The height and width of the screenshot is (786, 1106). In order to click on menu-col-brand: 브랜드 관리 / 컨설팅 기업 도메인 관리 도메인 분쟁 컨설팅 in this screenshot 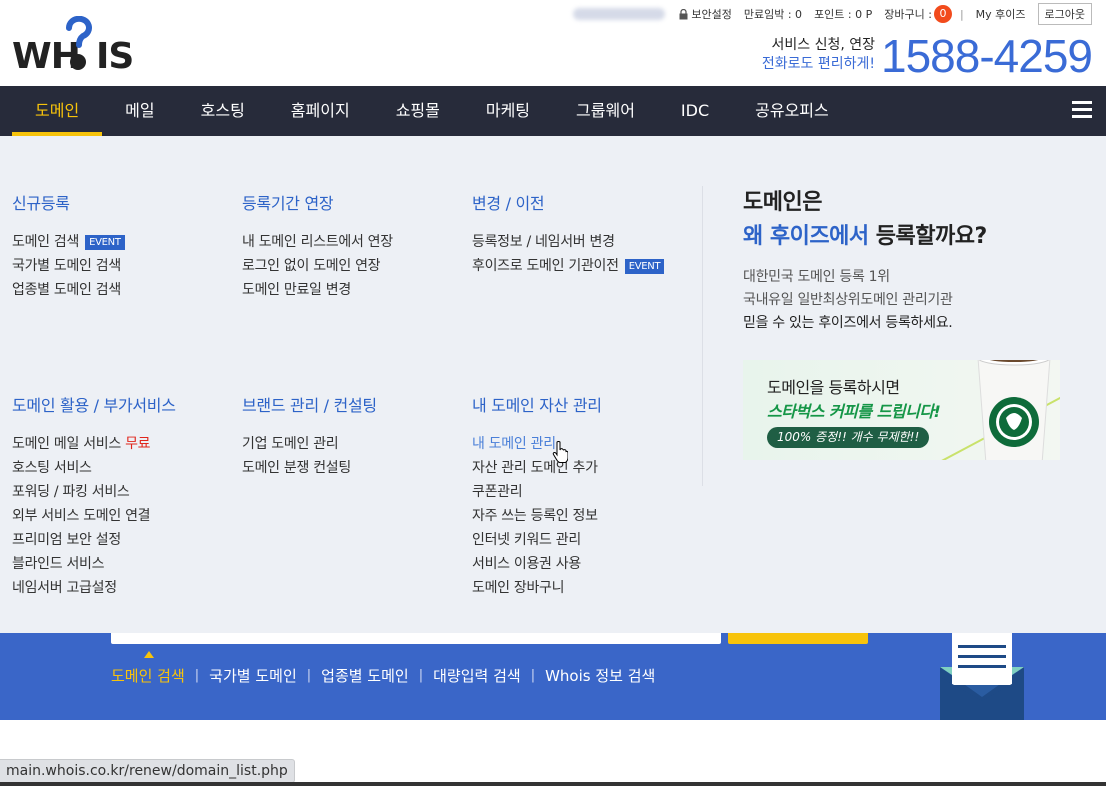, I will do `click(309, 436)`.